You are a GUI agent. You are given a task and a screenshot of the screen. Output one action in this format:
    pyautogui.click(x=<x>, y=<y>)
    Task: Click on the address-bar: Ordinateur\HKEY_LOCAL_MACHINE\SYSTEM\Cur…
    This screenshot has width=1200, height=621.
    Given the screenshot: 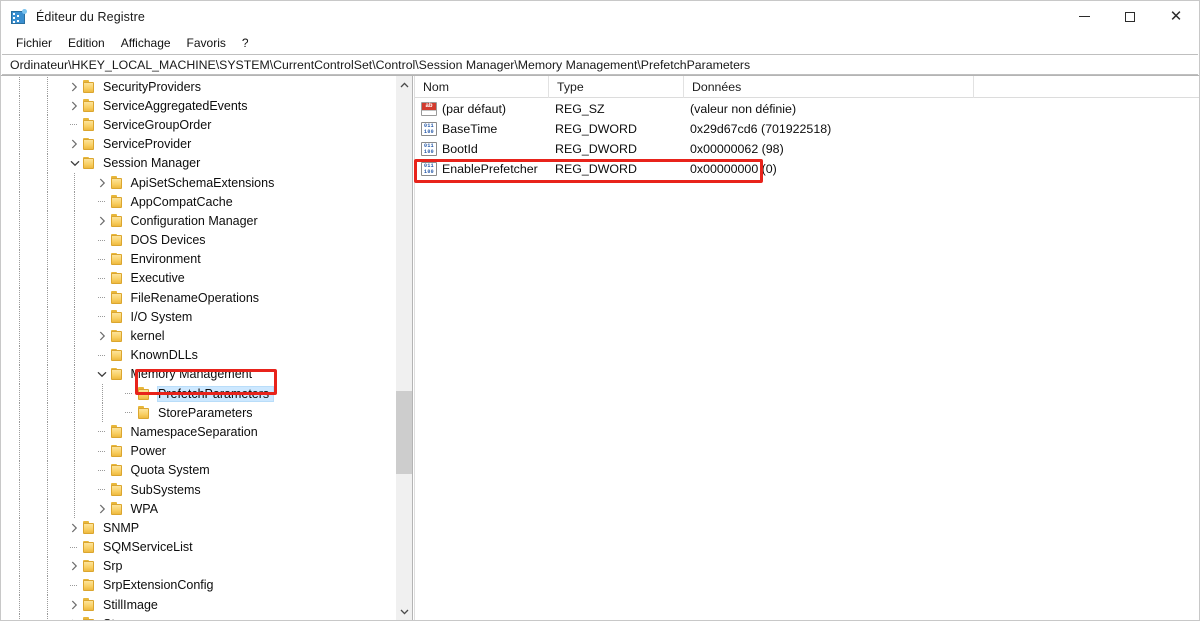 What is the action you would take?
    pyautogui.click(x=600, y=64)
    